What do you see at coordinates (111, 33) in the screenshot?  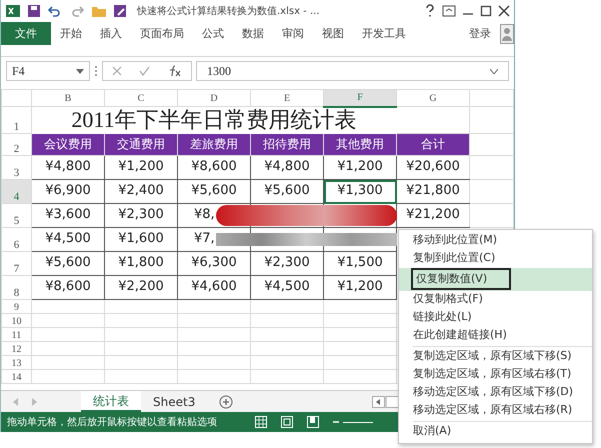 I see `ribbon-tab: 插入` at bounding box center [111, 33].